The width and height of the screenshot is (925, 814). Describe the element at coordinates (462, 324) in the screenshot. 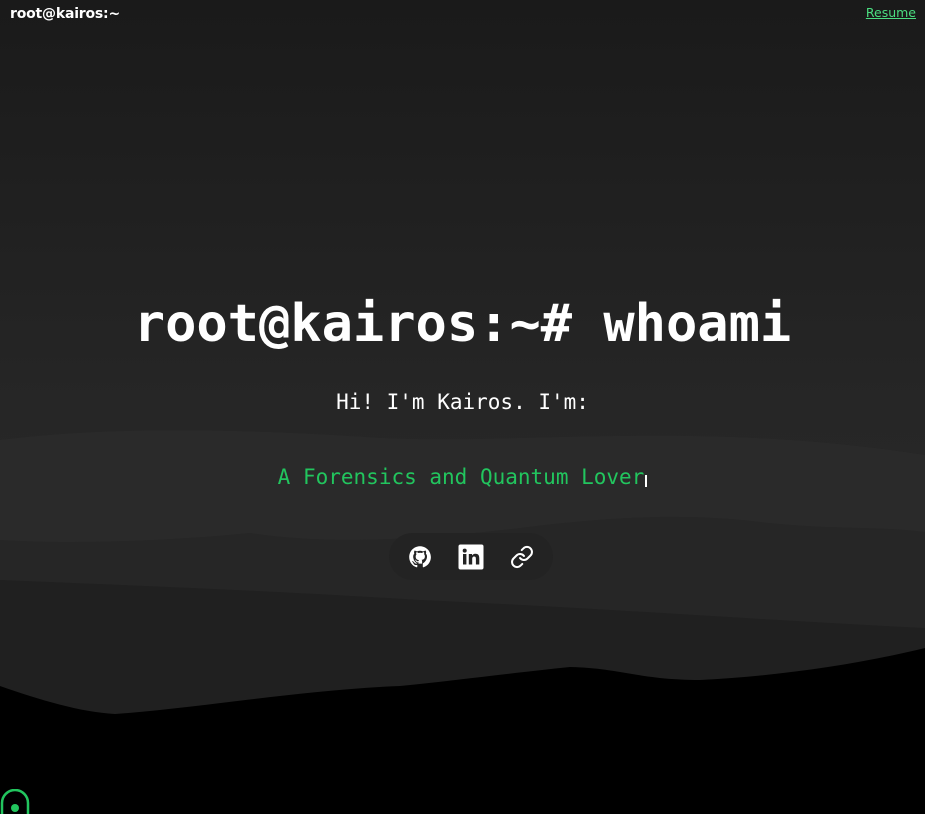

I see `whoami-heading: root@kairos:~# whoami` at that location.